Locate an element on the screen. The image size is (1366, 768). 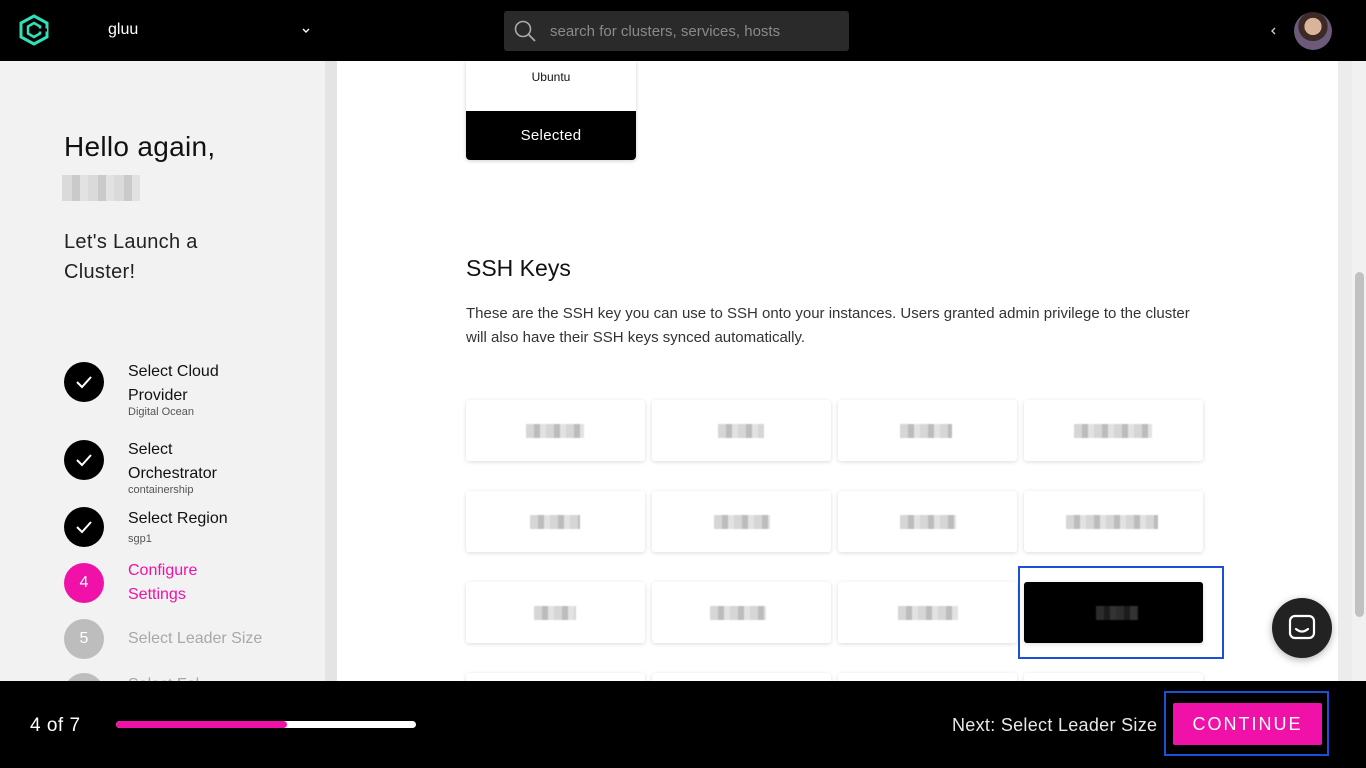
step-number-circle: 4 is located at coordinates (84, 583).